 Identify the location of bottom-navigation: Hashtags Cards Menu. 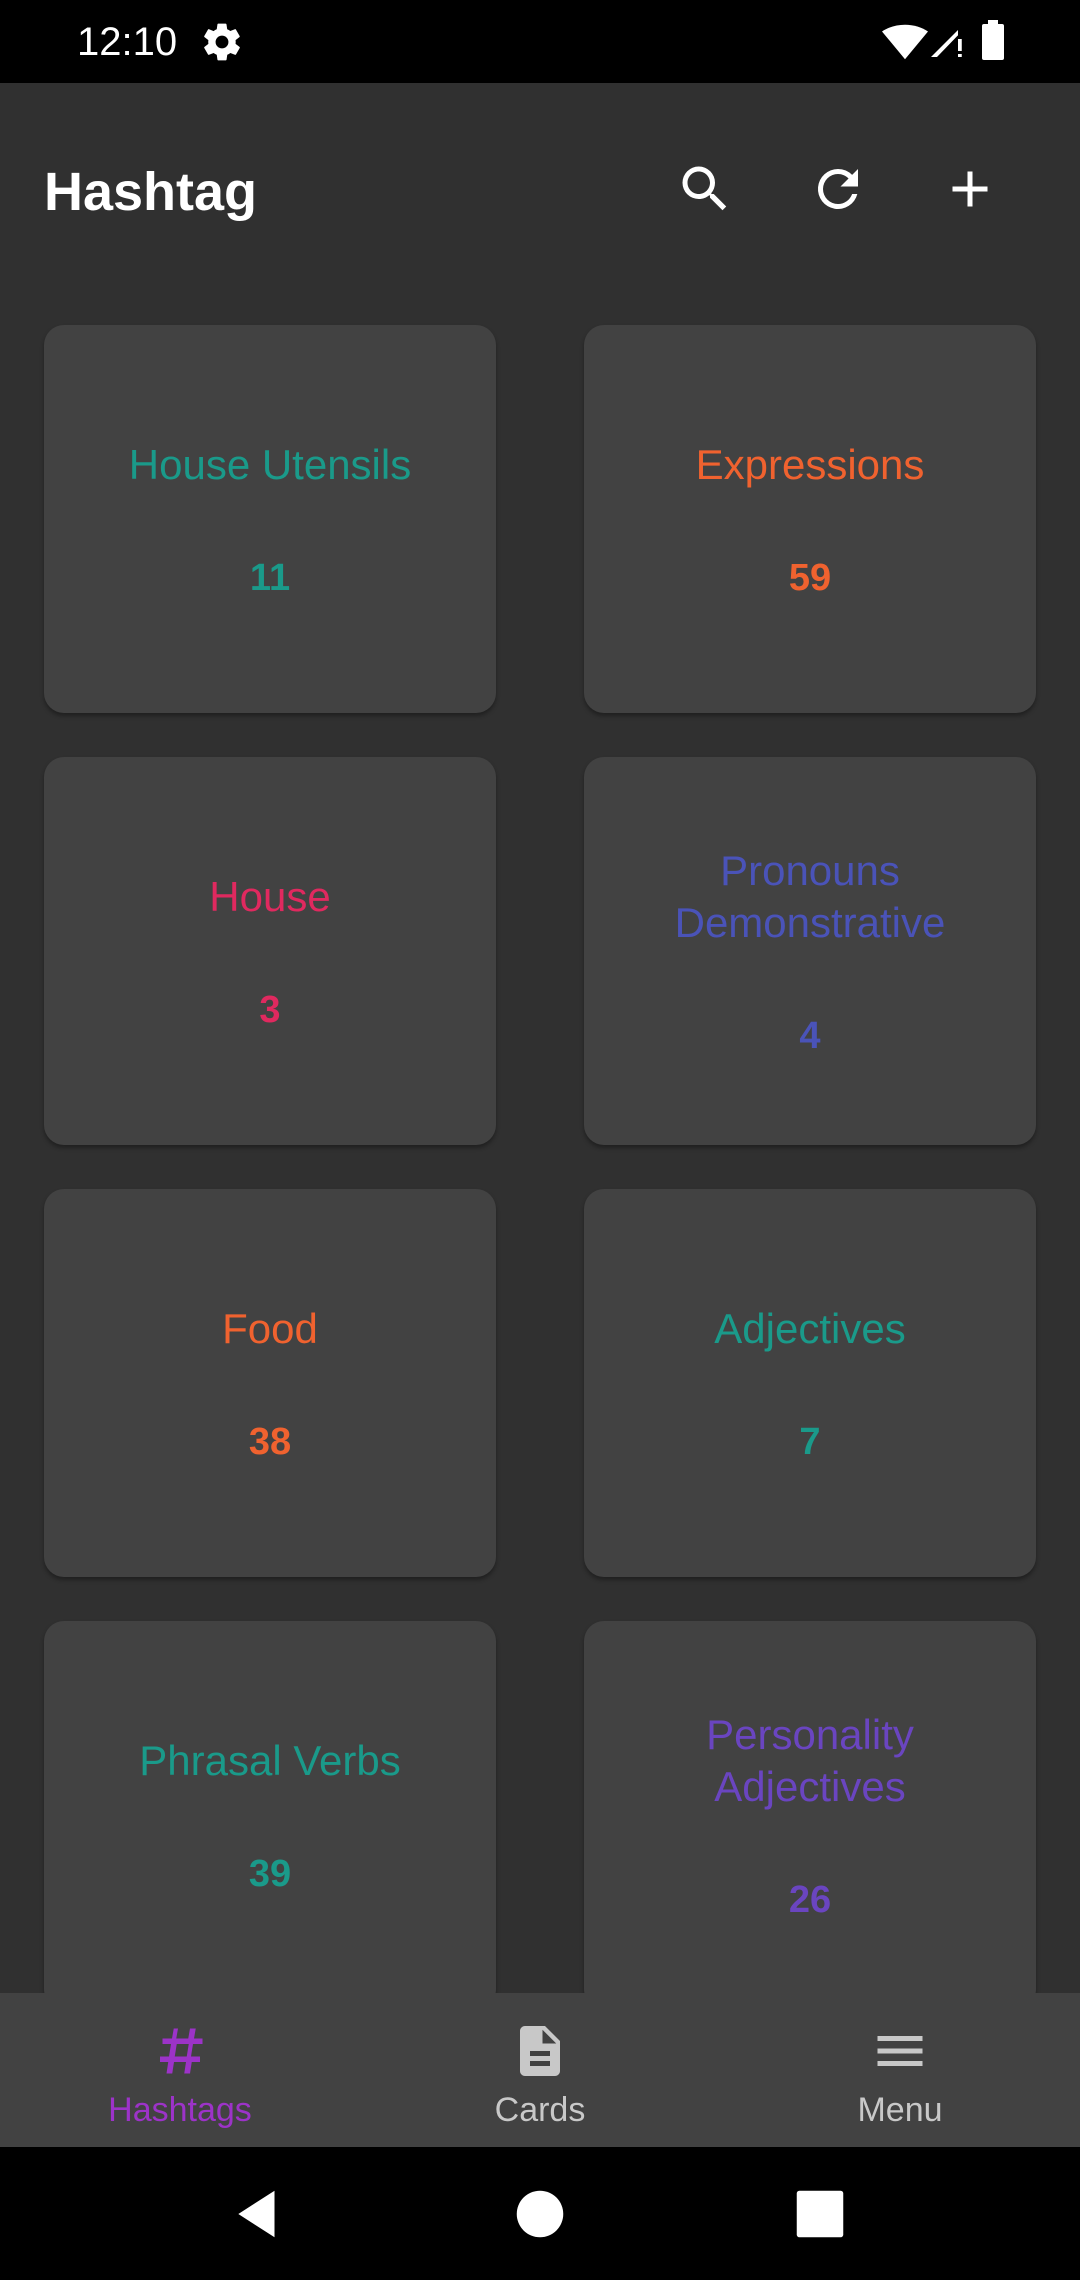
(540, 2070).